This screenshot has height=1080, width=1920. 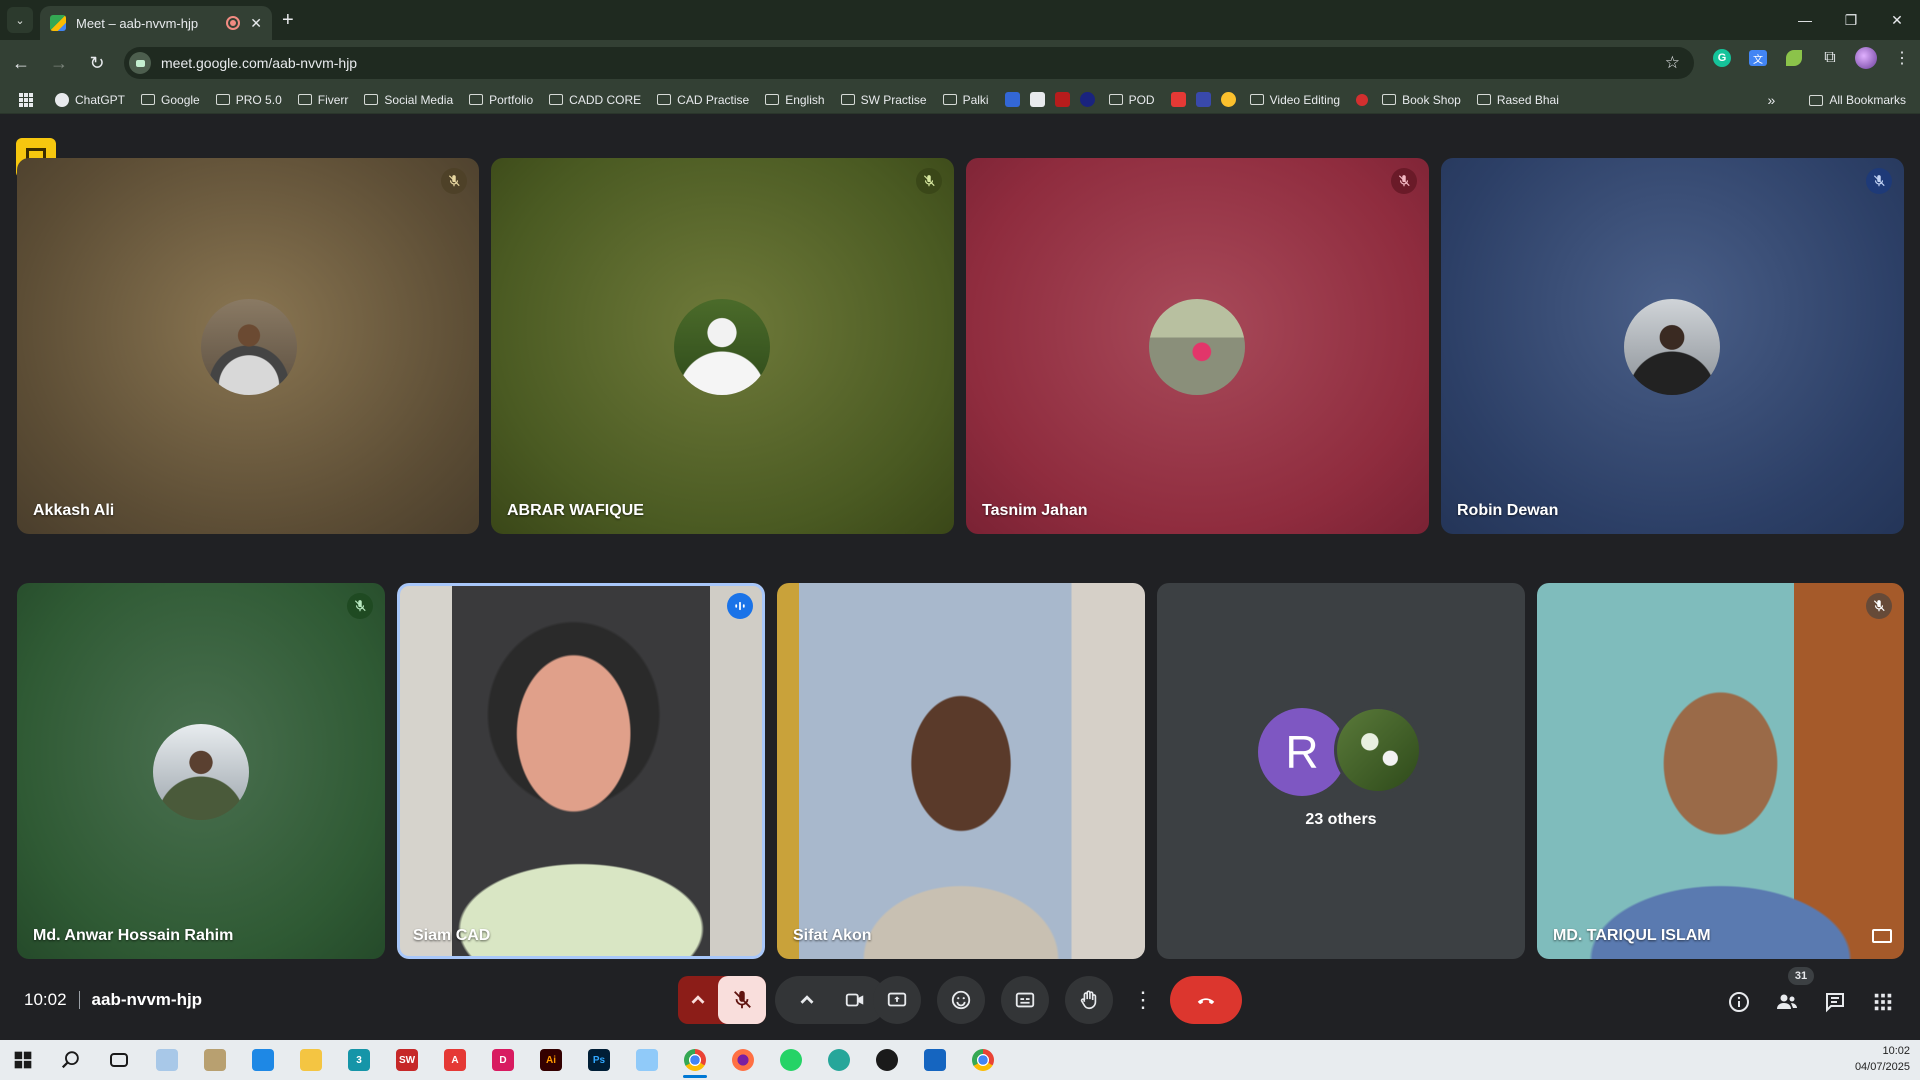 What do you see at coordinates (965, 100) in the screenshot?
I see `bookmark-folder-palki: Palki` at bounding box center [965, 100].